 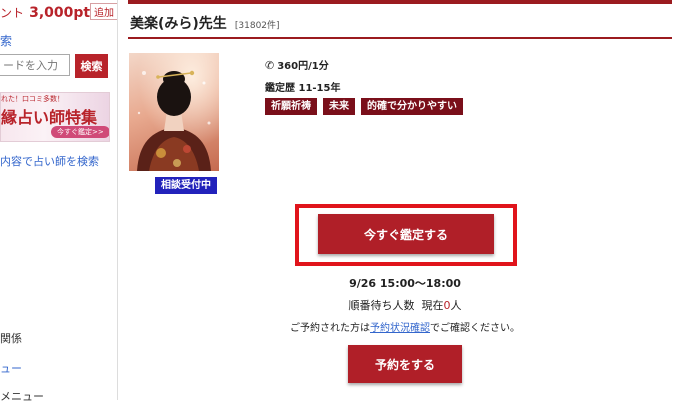 I want to click on keyword-search-input, so click(x=35, y=65).